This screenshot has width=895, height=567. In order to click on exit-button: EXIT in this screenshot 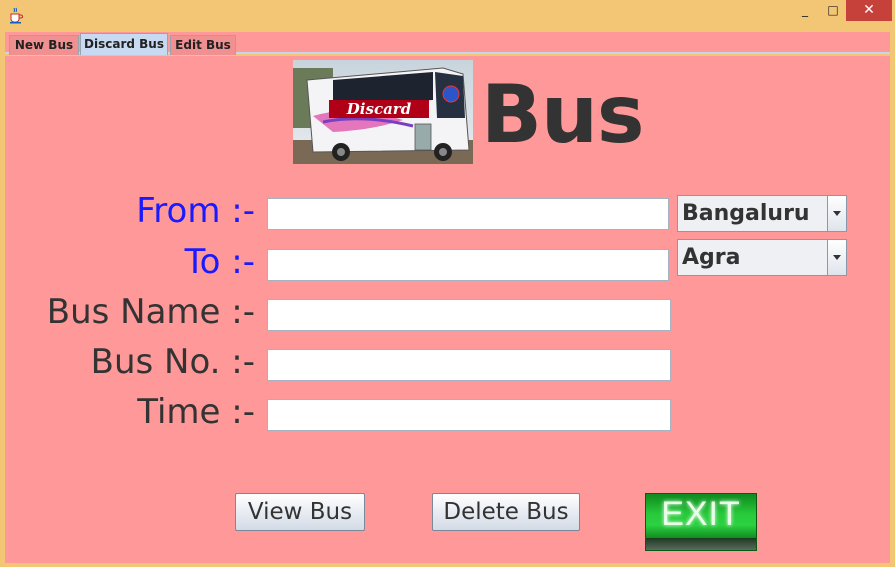, I will do `click(701, 522)`.